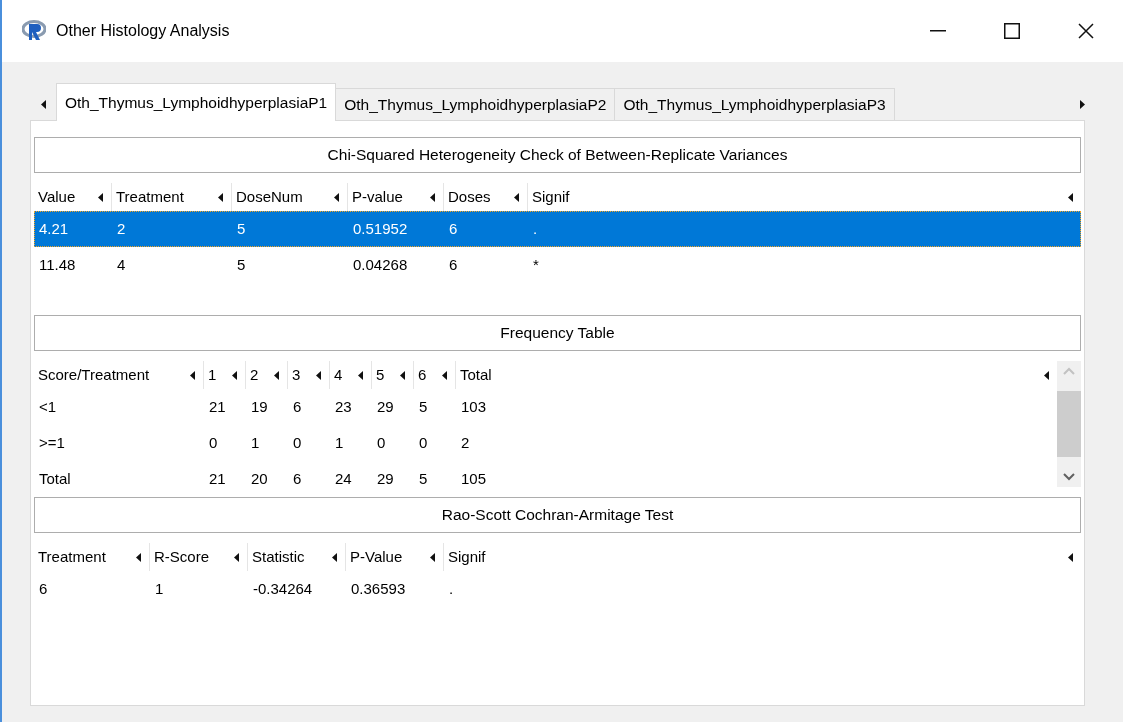  I want to click on column-header: 3, so click(309, 375).